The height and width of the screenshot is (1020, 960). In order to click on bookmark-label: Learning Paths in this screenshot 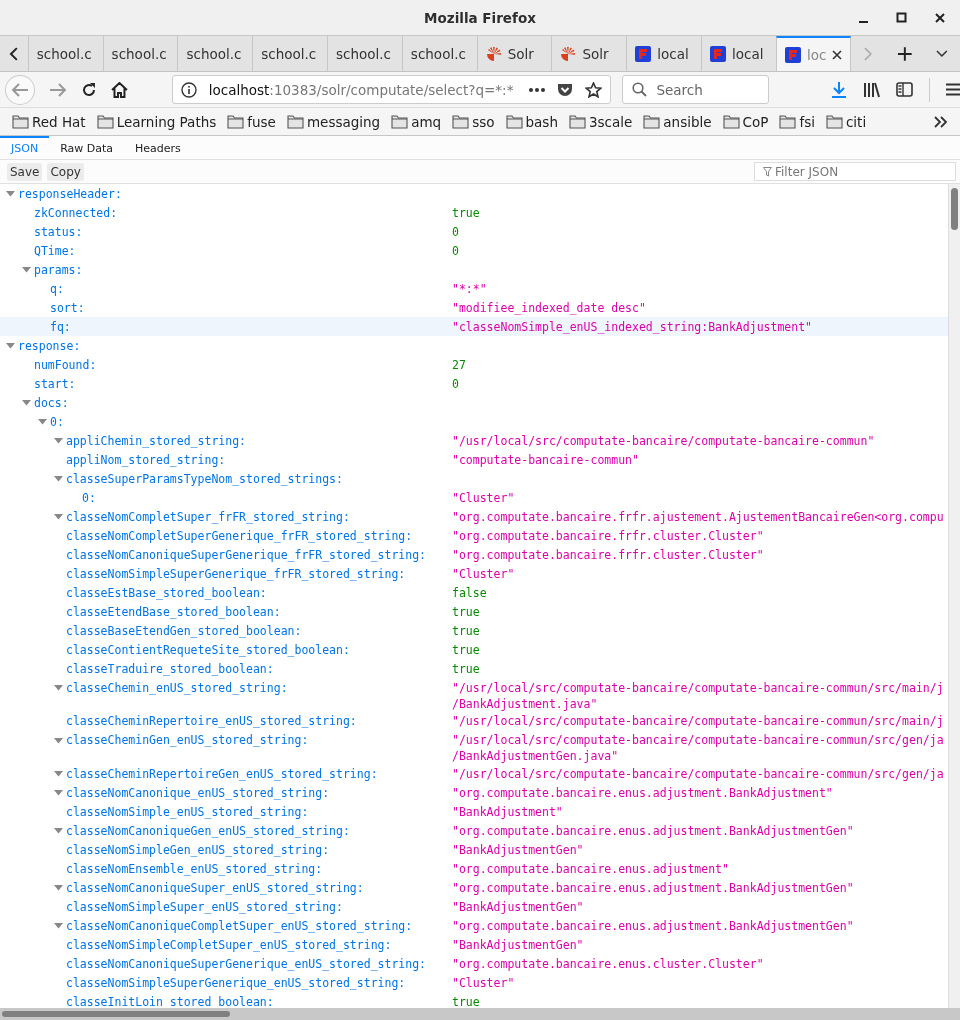, I will do `click(166, 121)`.